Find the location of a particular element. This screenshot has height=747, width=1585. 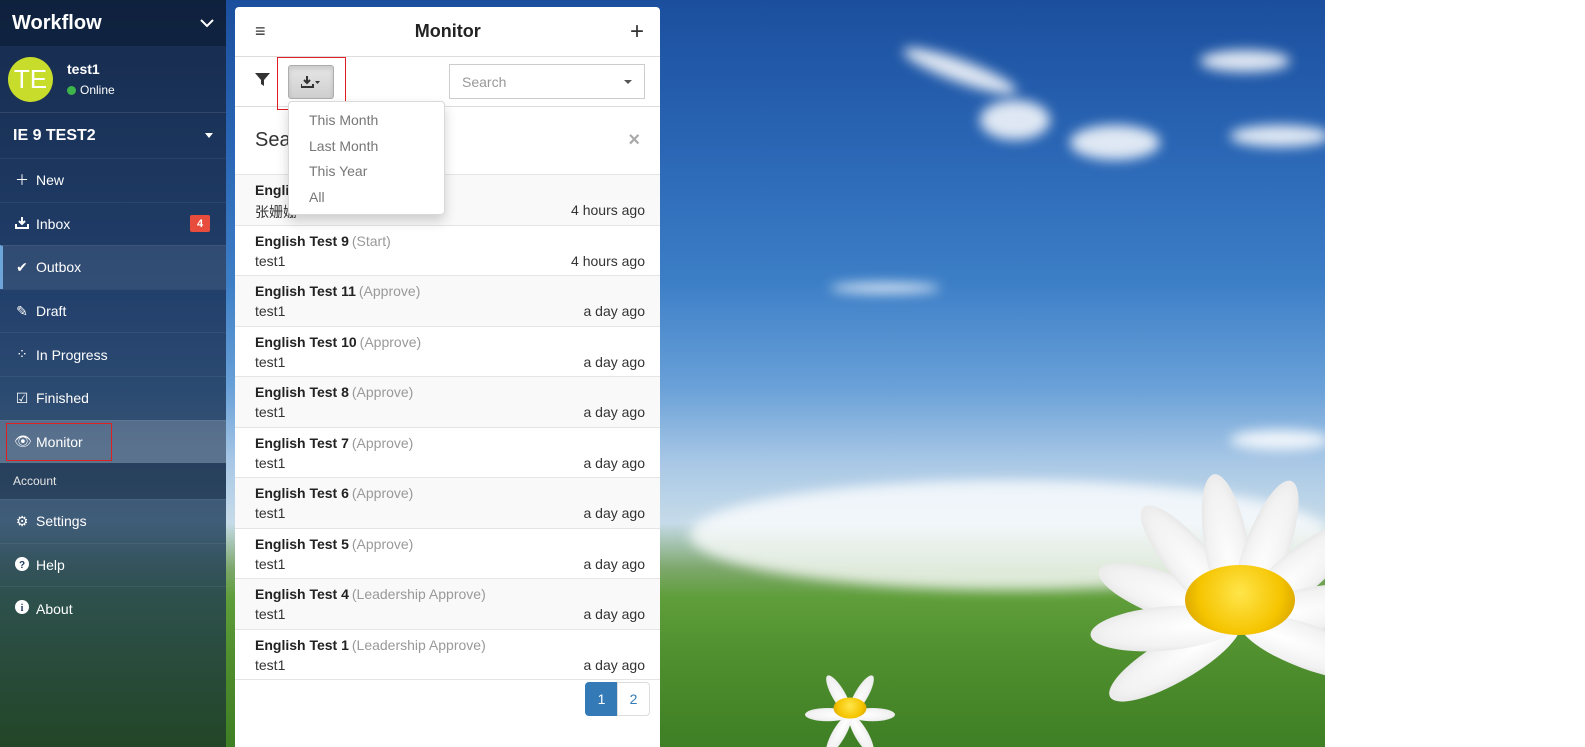

menu-item-this-year: This Year is located at coordinates (366, 172).